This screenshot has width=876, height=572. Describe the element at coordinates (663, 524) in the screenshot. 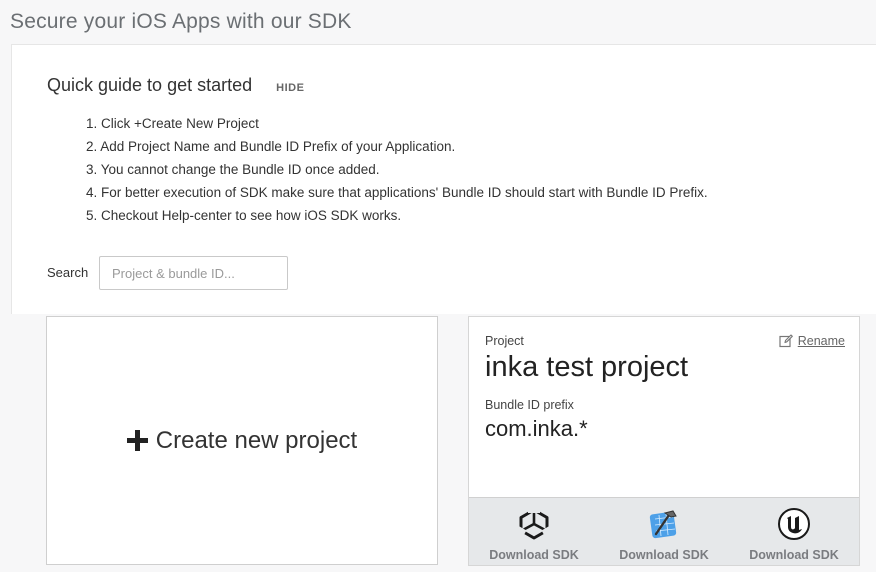

I see `xcode-icon` at that location.